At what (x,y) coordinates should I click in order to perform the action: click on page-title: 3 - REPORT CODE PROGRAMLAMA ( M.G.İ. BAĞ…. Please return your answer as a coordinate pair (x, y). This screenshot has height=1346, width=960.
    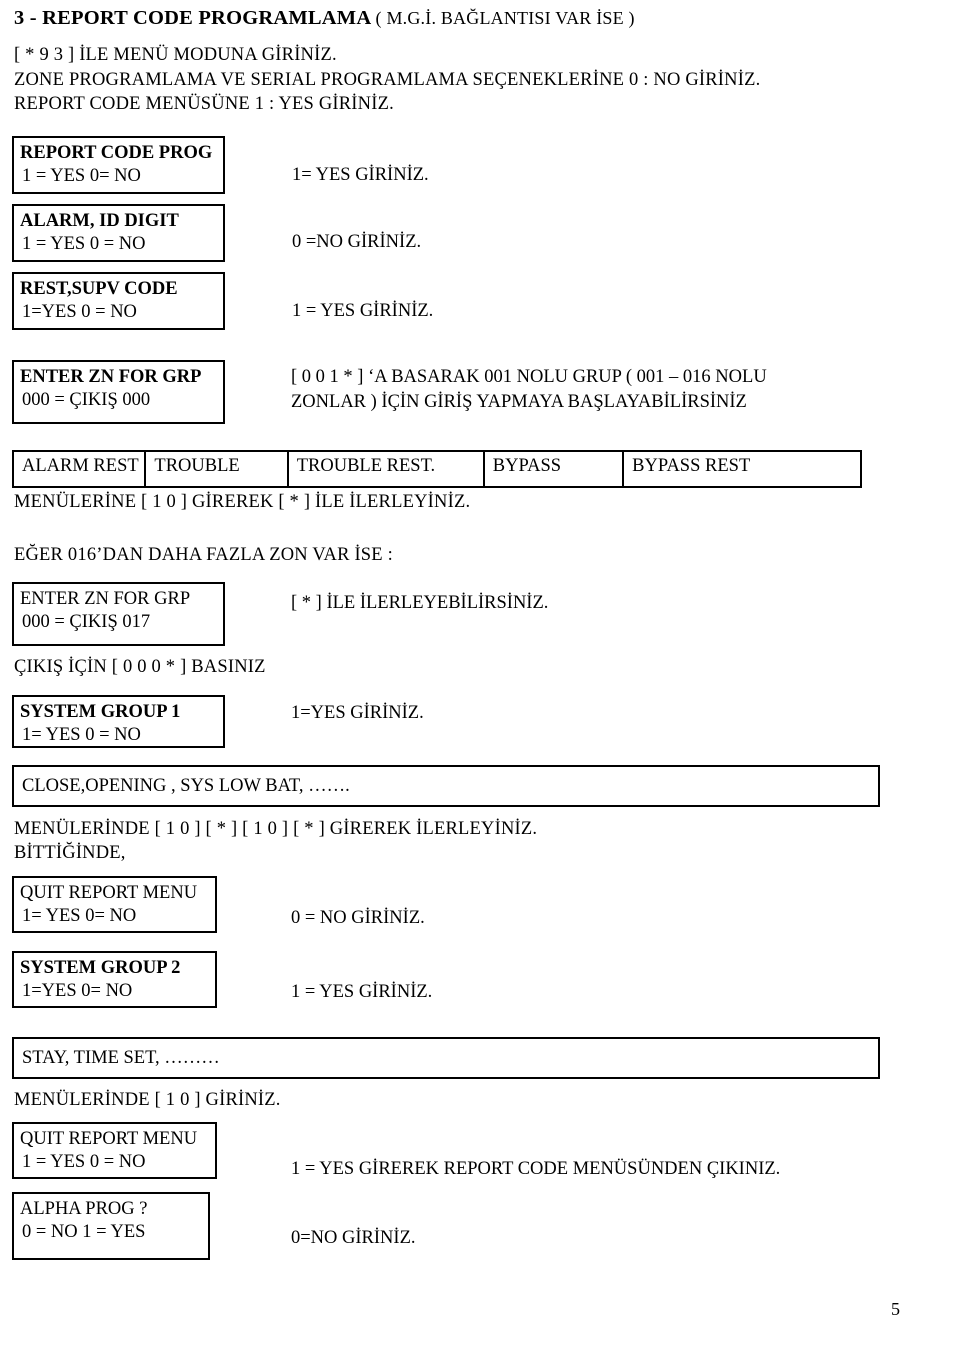
    Looking at the image, I should click on (324, 18).